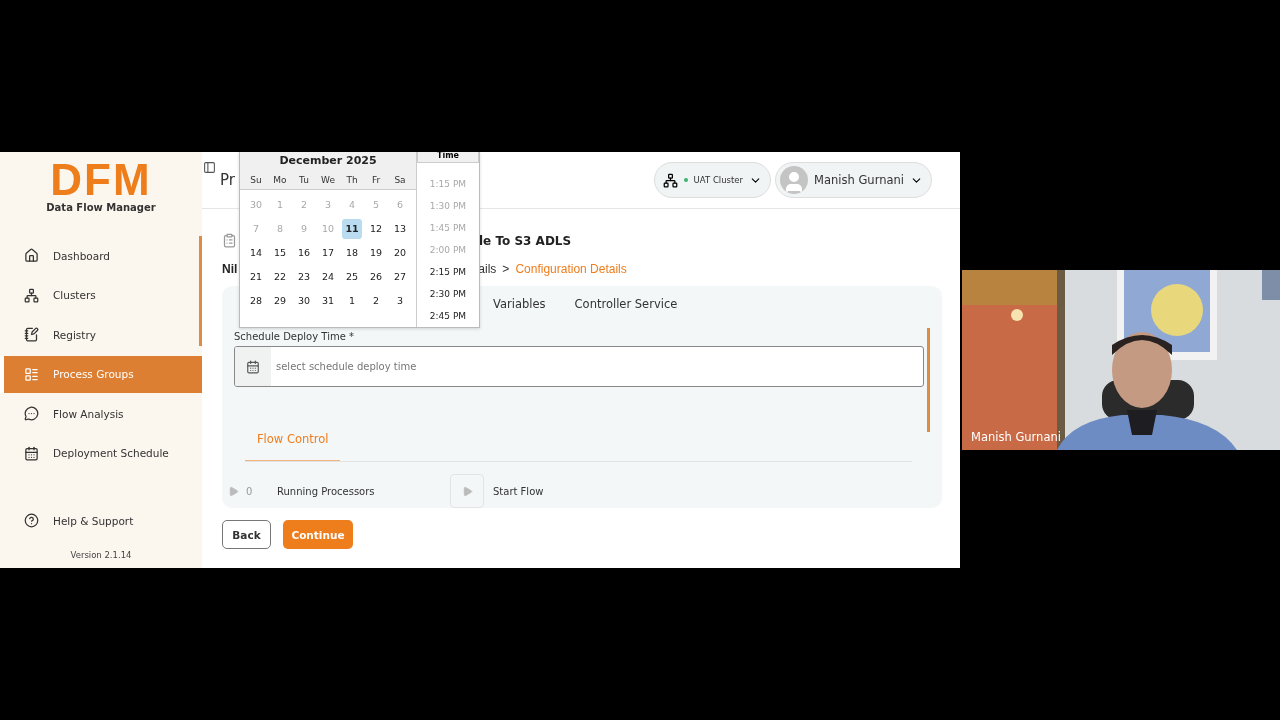  Describe the element at coordinates (712, 180) in the screenshot. I see `cluster-selector: UAT Cluster` at that location.